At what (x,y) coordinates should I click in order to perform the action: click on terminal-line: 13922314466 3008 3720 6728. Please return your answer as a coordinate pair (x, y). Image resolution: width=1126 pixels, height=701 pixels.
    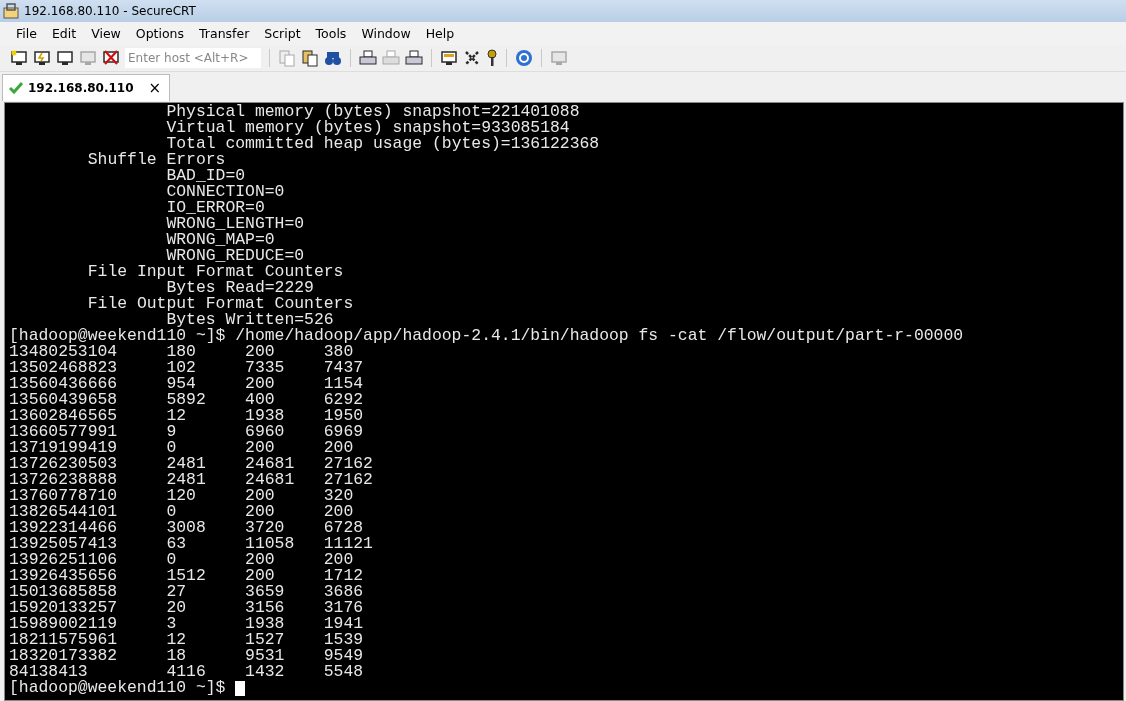
    Looking at the image, I should click on (187, 528).